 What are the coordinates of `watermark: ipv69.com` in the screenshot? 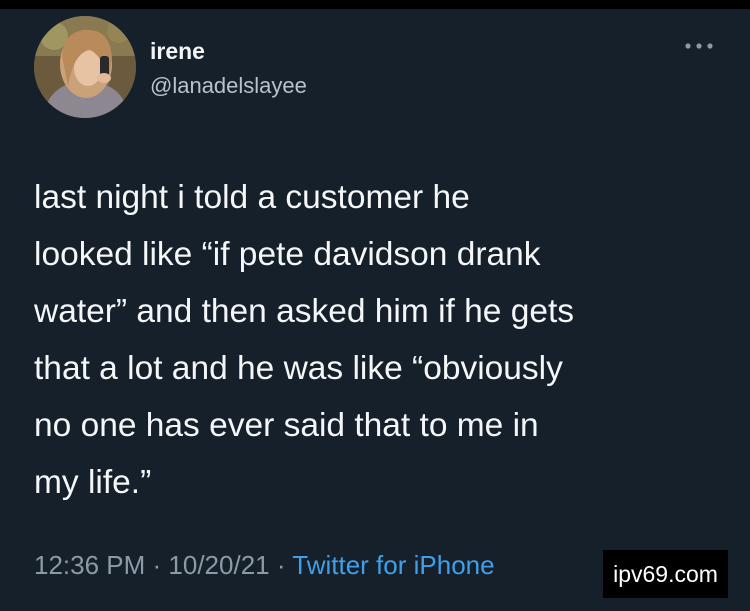 It's located at (665, 574).